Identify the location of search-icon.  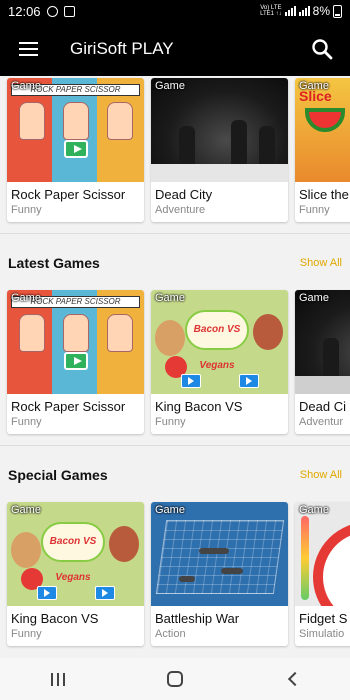
(322, 49).